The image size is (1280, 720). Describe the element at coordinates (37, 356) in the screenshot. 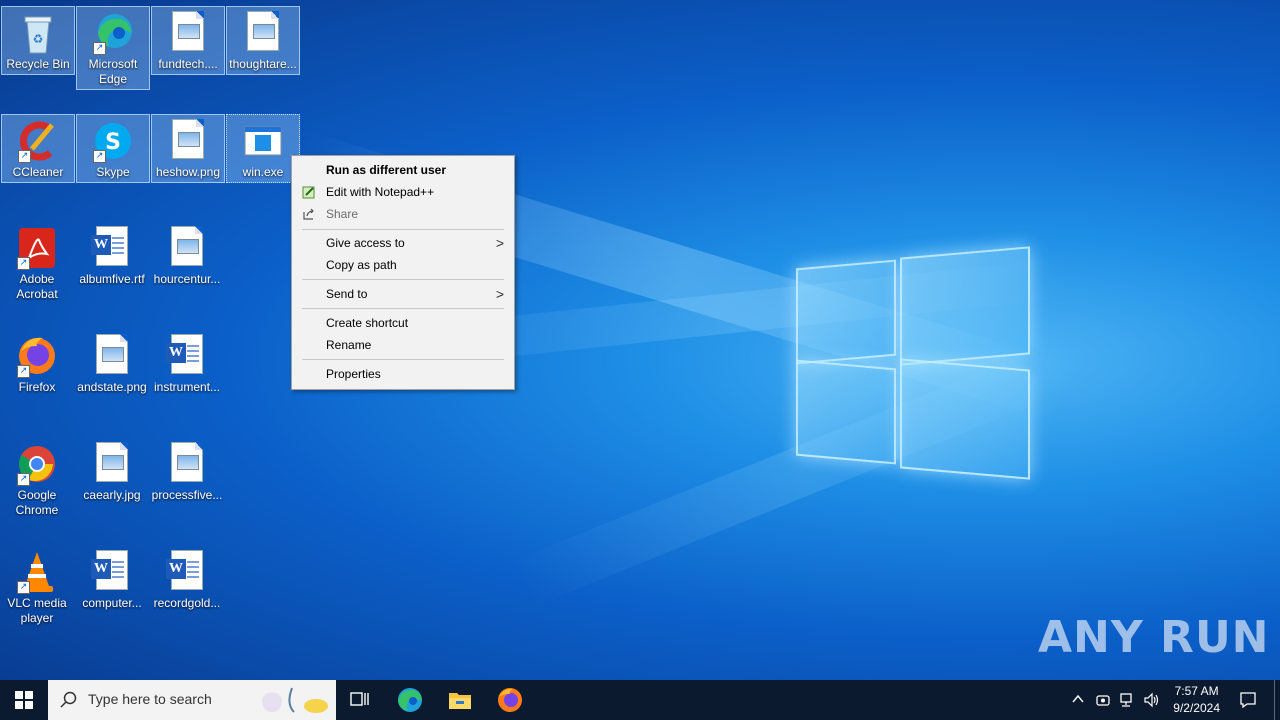

I see `firefox-icon: ↗` at that location.